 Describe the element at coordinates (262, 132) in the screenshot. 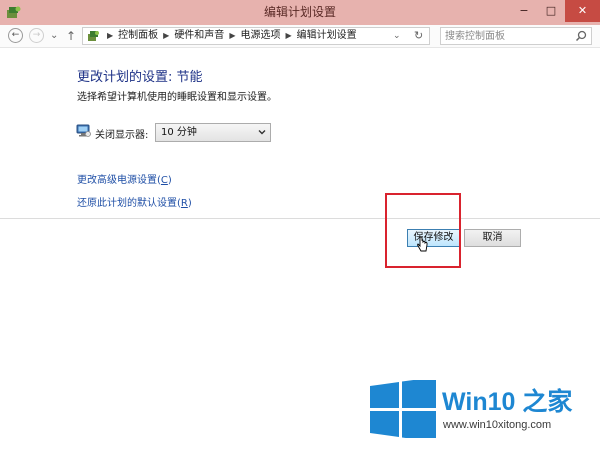

I see `chevron-down-icon` at that location.